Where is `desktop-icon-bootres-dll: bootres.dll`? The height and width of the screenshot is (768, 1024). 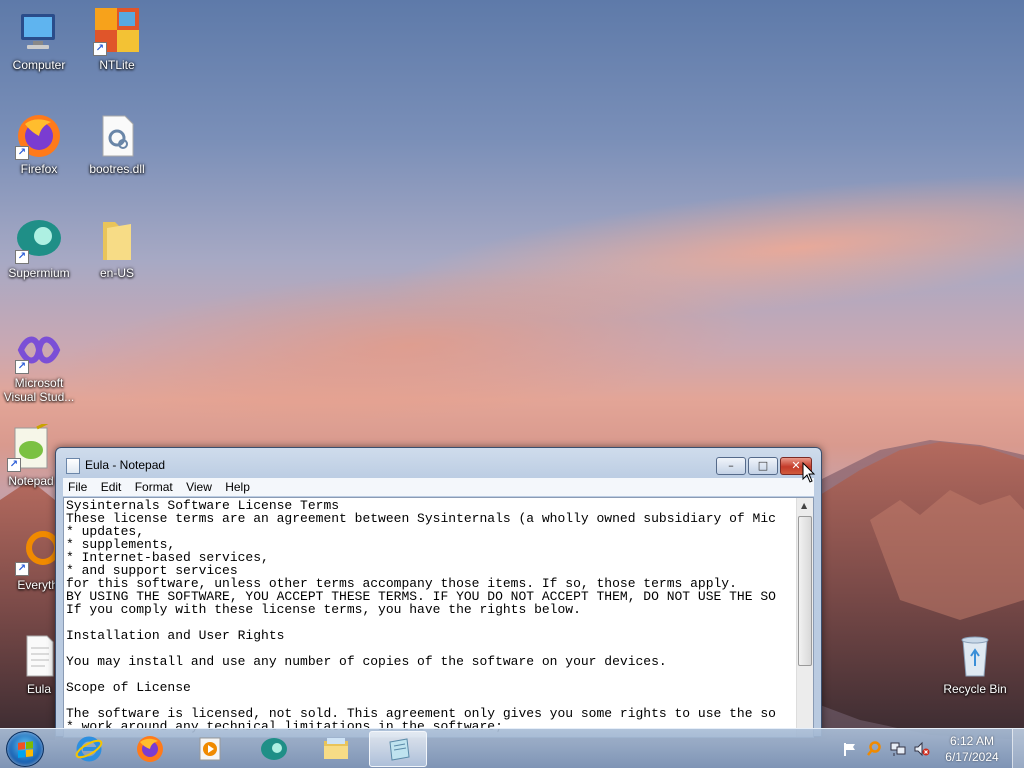 desktop-icon-bootres-dll: bootres.dll is located at coordinates (117, 144).